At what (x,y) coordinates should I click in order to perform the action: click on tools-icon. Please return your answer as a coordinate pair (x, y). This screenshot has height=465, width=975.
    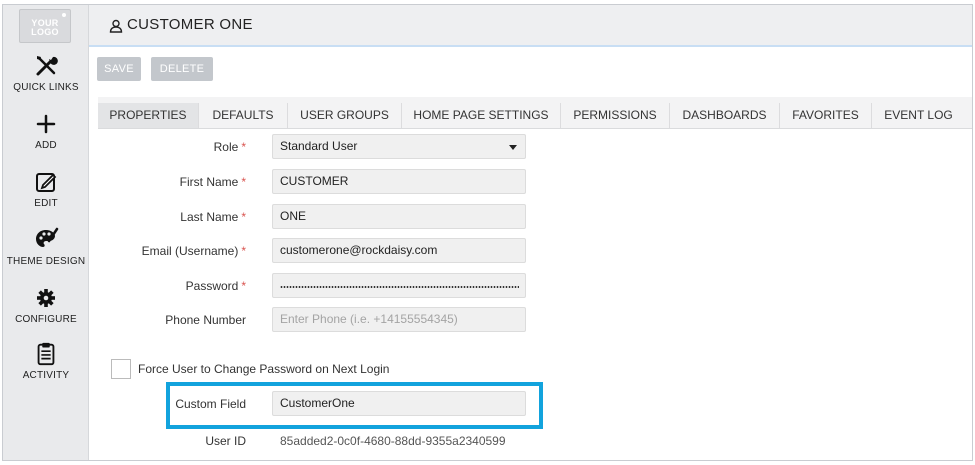
    Looking at the image, I should click on (47, 66).